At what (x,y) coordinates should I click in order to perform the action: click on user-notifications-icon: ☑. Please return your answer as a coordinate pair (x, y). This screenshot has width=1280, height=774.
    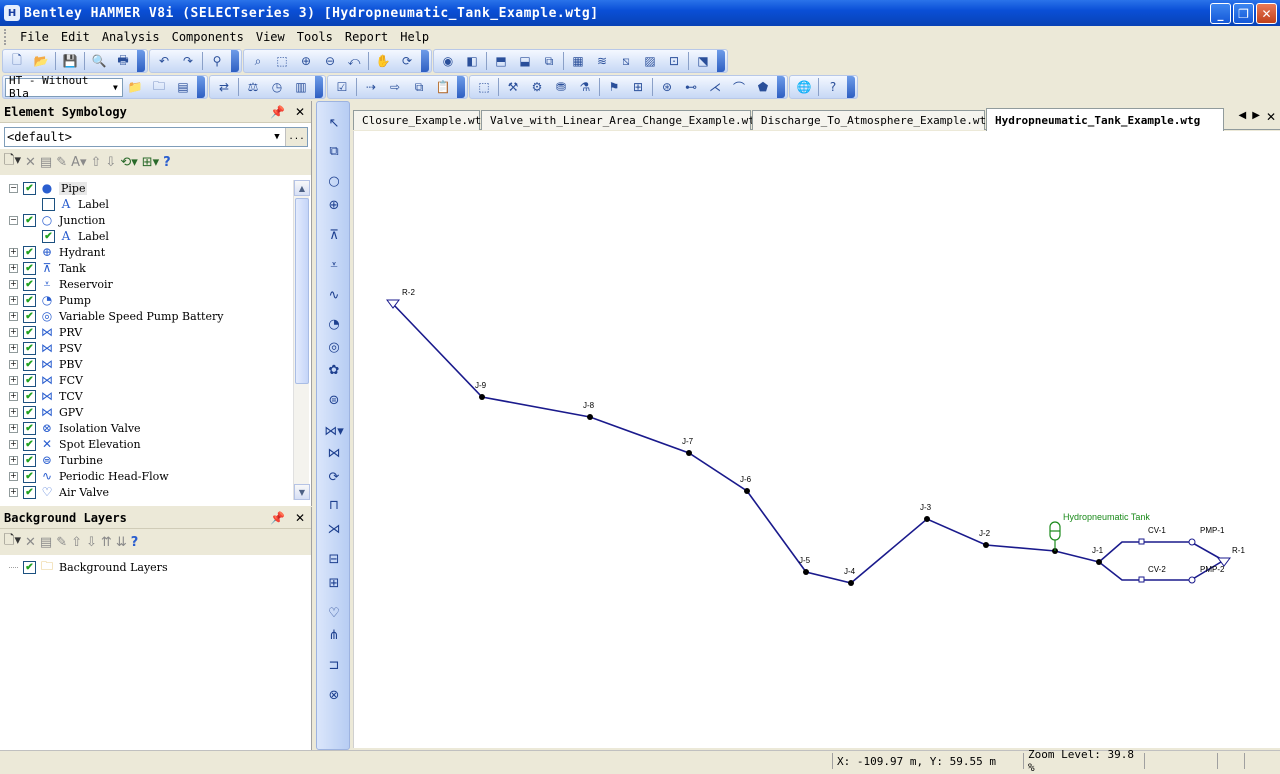
    Looking at the image, I should click on (342, 87).